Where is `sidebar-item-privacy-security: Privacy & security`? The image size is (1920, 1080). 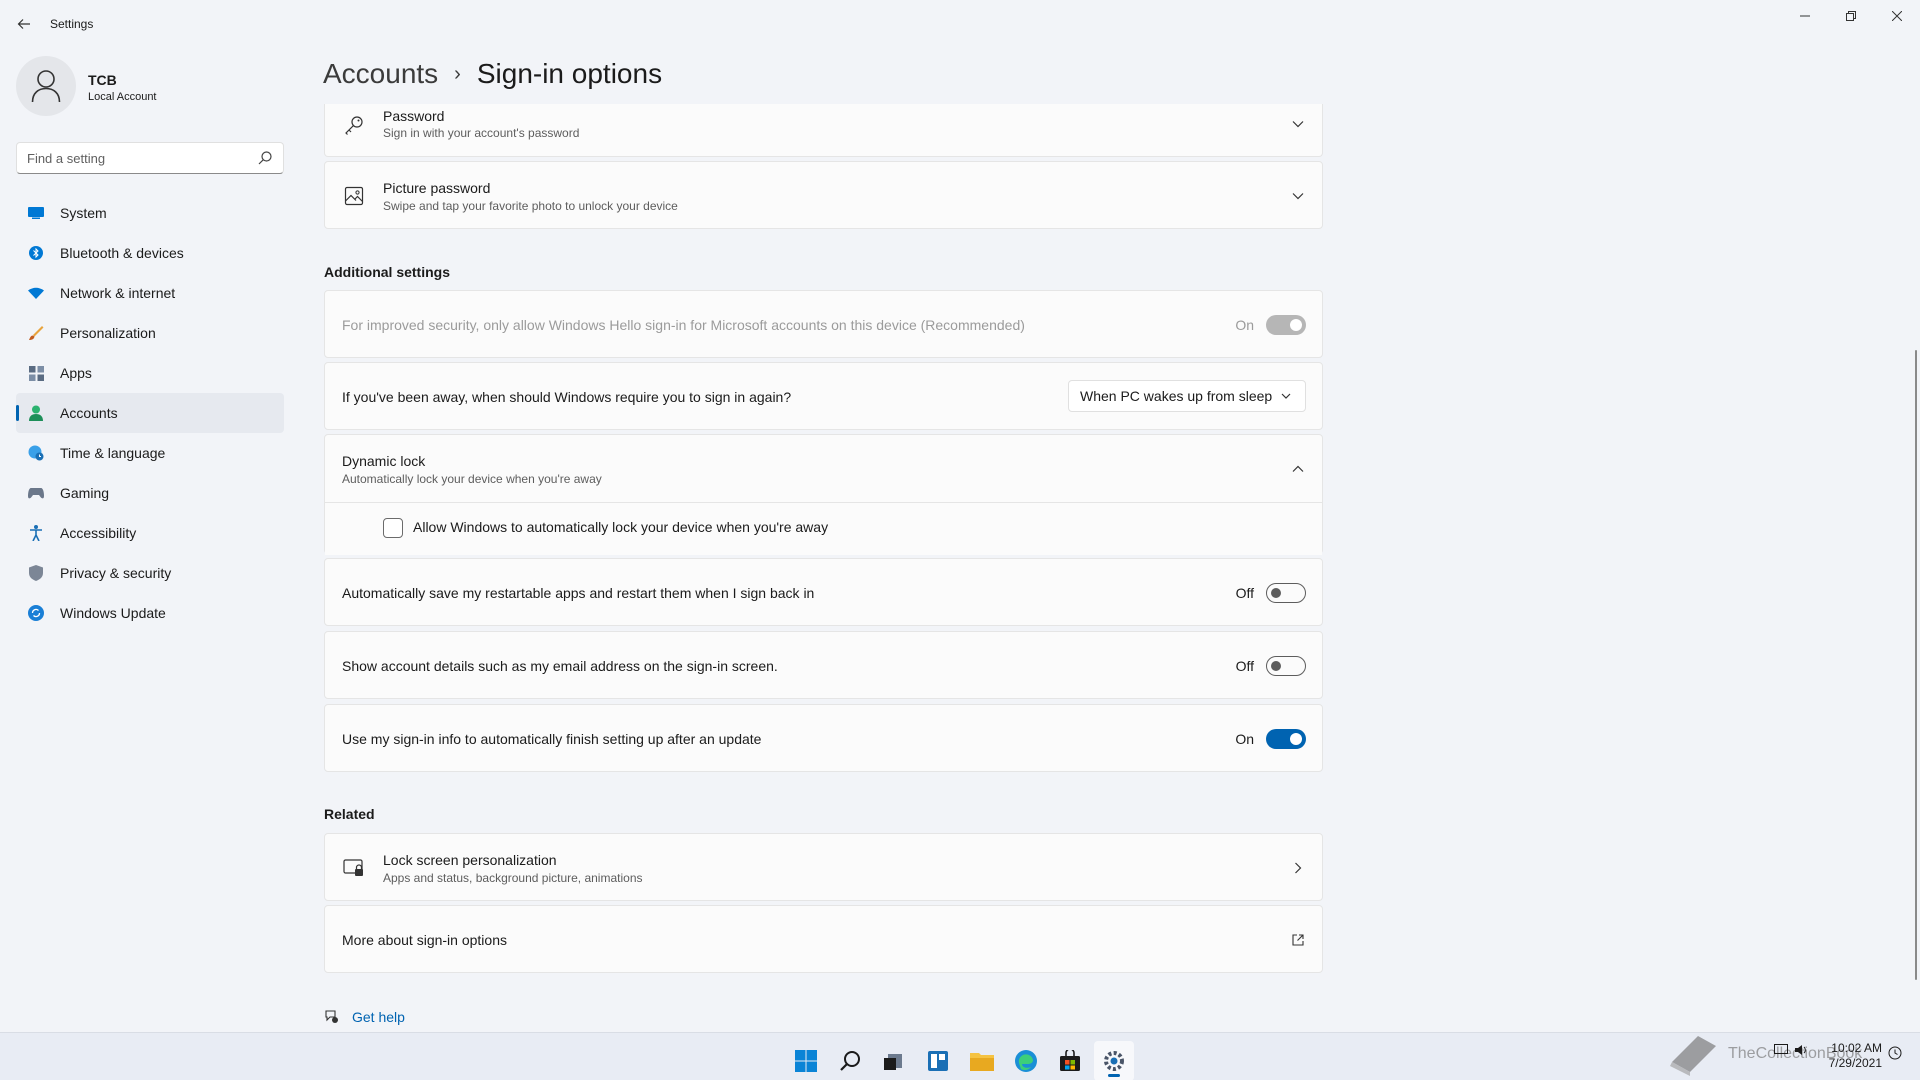 sidebar-item-privacy-security: Privacy & security is located at coordinates (150, 573).